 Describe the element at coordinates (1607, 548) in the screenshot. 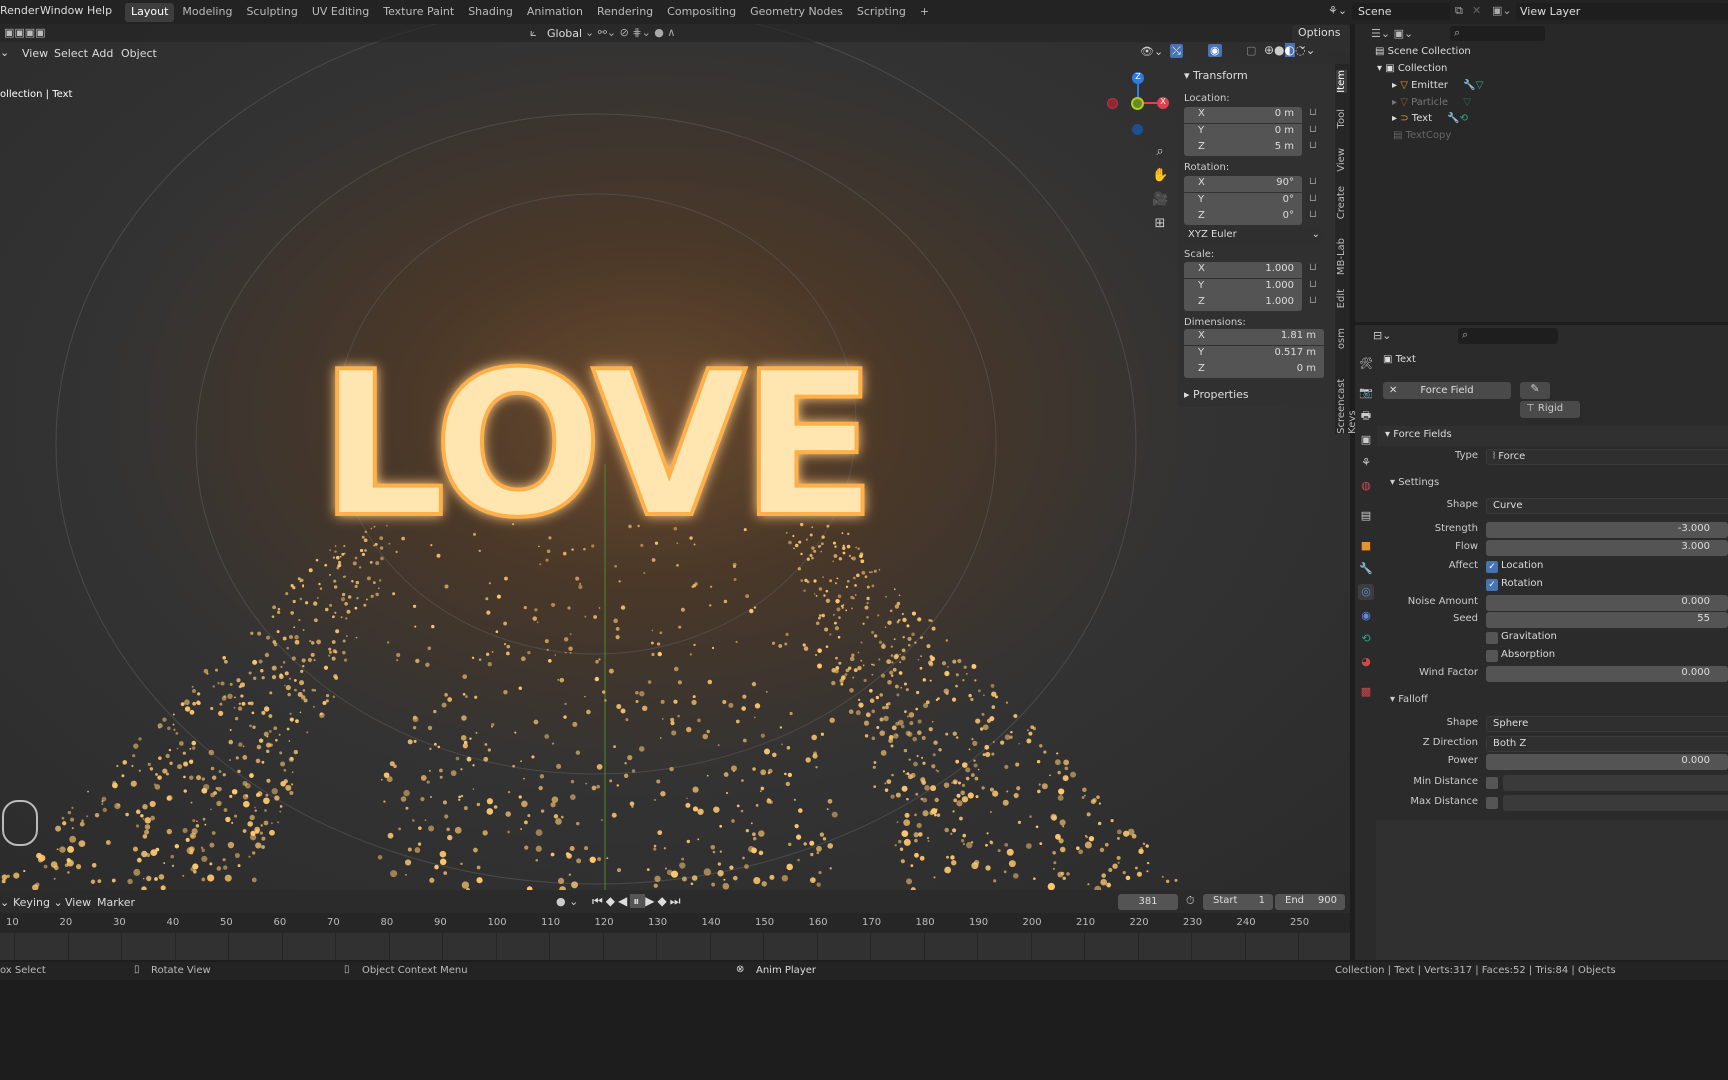

I see `flow-field: 3.000` at that location.